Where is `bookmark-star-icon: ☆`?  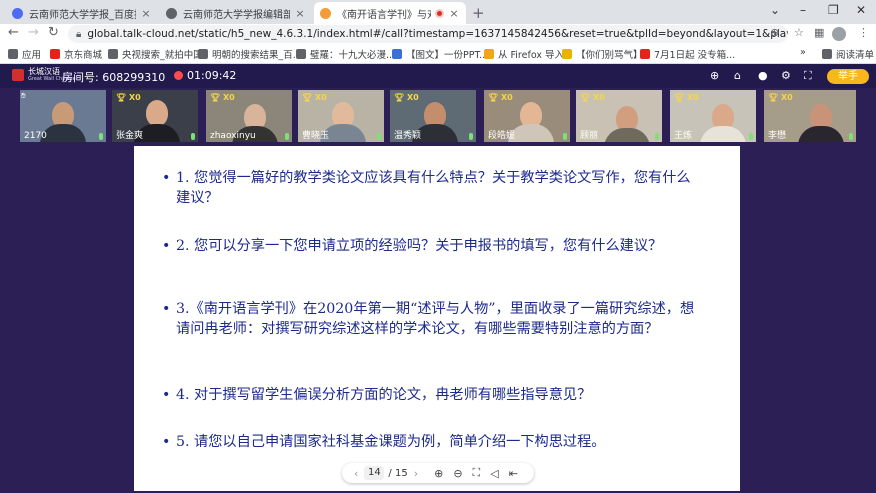
bookmark-star-icon: ☆ is located at coordinates (799, 32).